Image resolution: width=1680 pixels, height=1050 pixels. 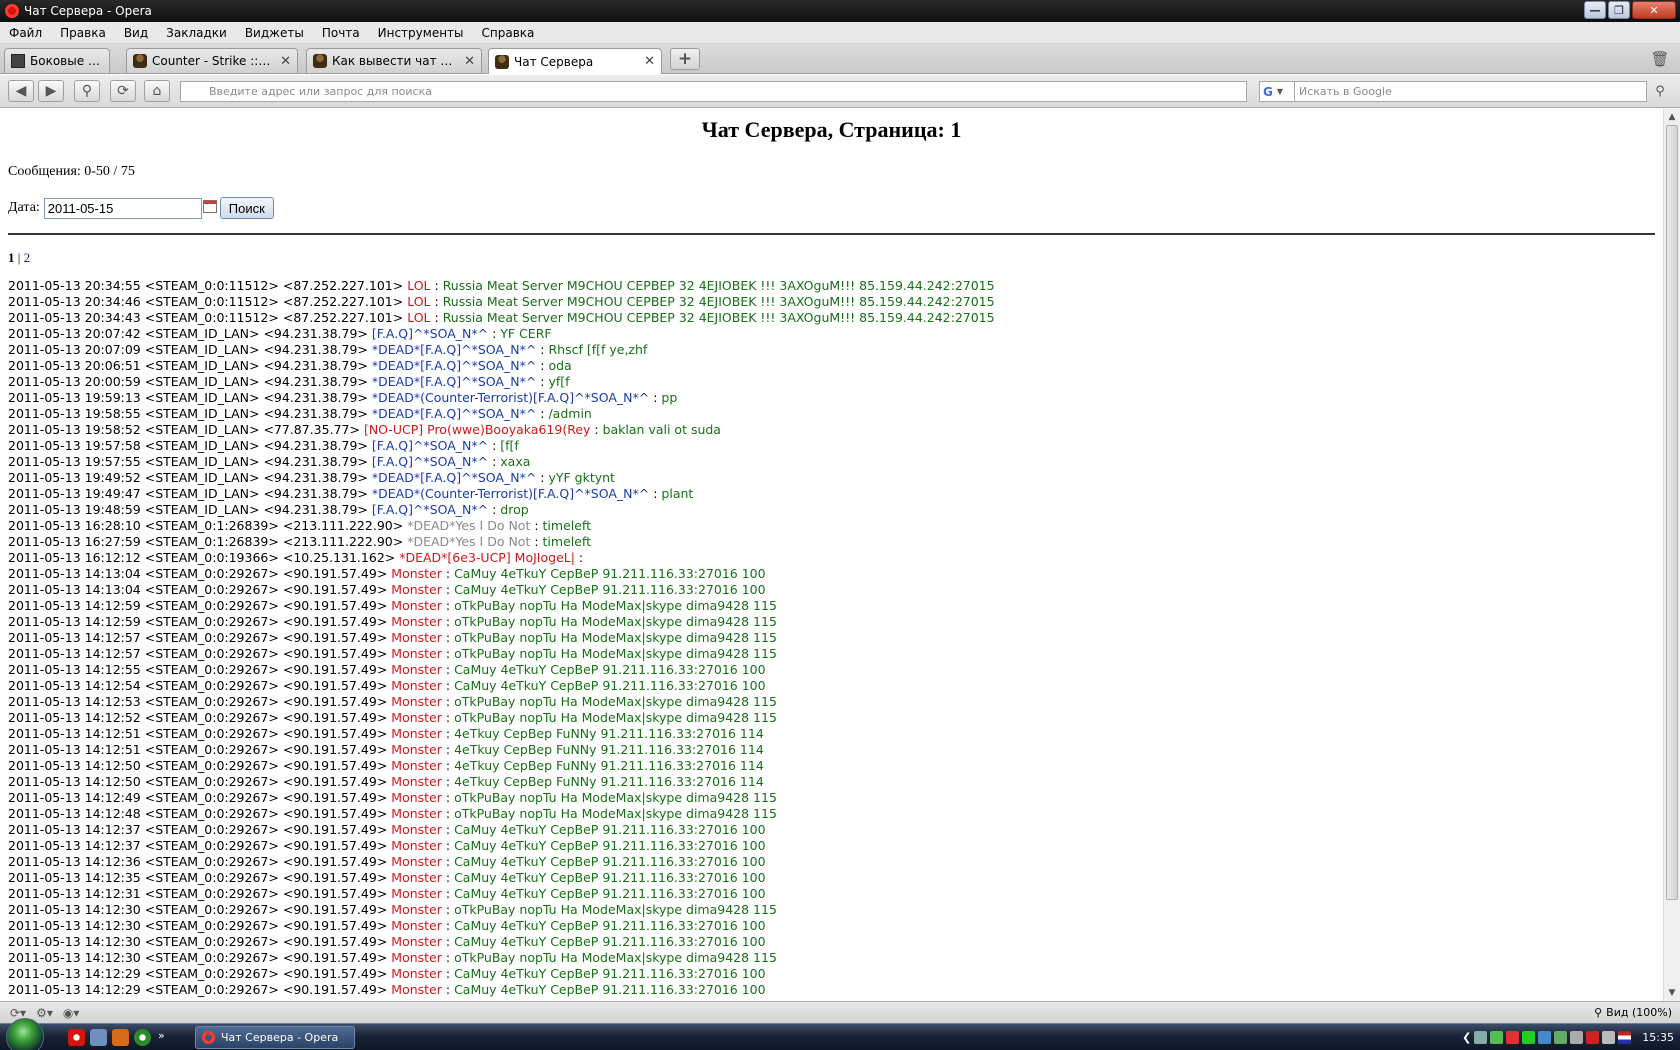 I want to click on windows-taskbar: » Чат Сервера - Opera ❮ 15:35, so click(x=840, y=1034).